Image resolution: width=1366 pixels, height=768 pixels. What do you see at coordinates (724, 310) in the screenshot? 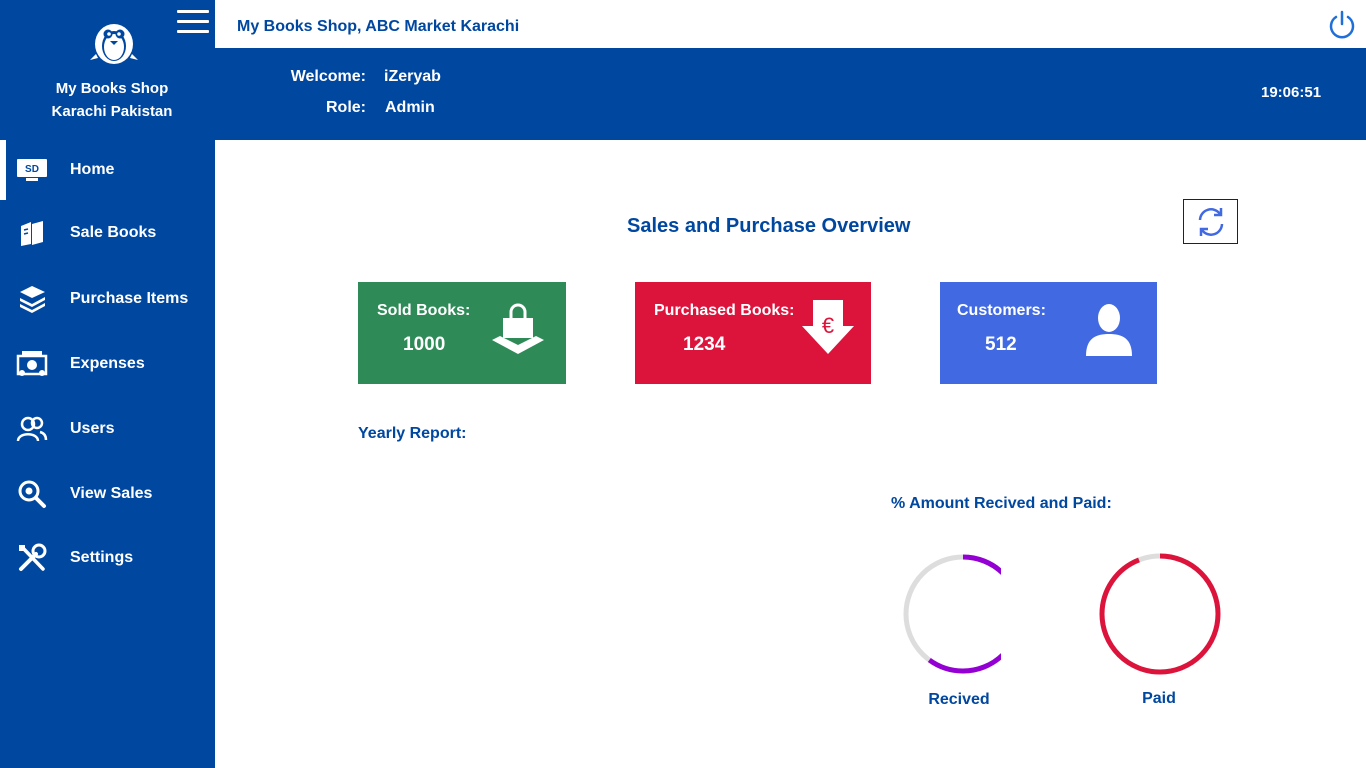
I see `card-label: Purchased Books:` at bounding box center [724, 310].